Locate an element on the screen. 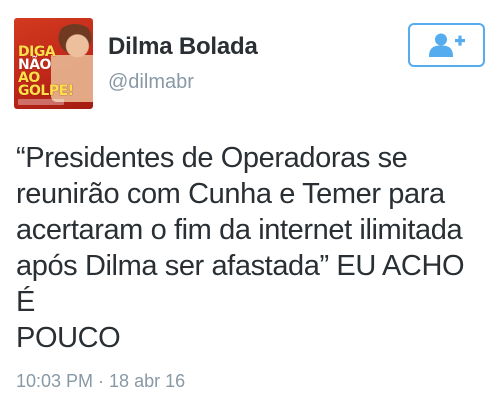 The height and width of the screenshot is (405, 500). avatar-slogan: DIGA NÃO AO GOLPE! is located at coordinates (46, 72).